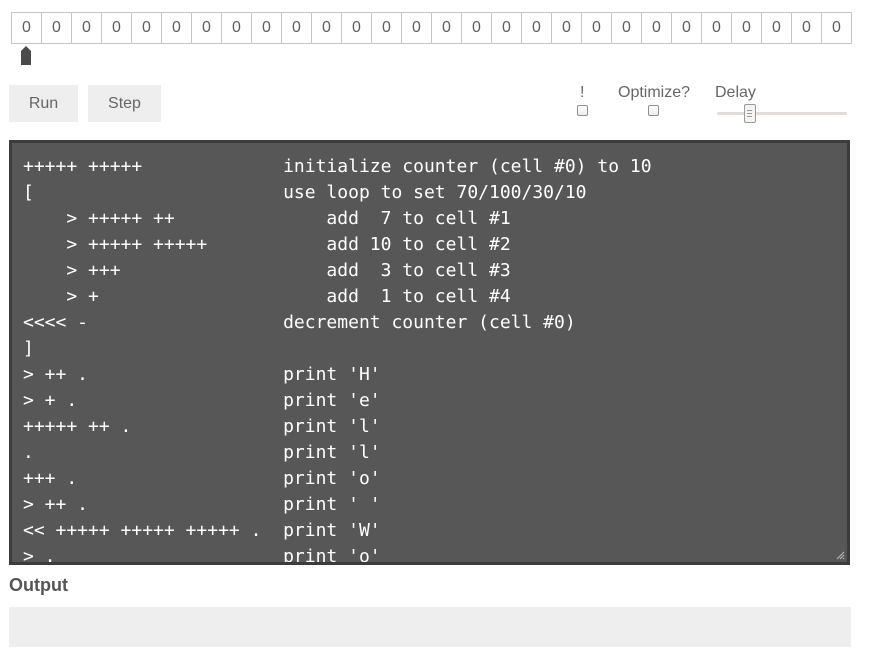  What do you see at coordinates (430, 627) in the screenshot?
I see `output-box` at bounding box center [430, 627].